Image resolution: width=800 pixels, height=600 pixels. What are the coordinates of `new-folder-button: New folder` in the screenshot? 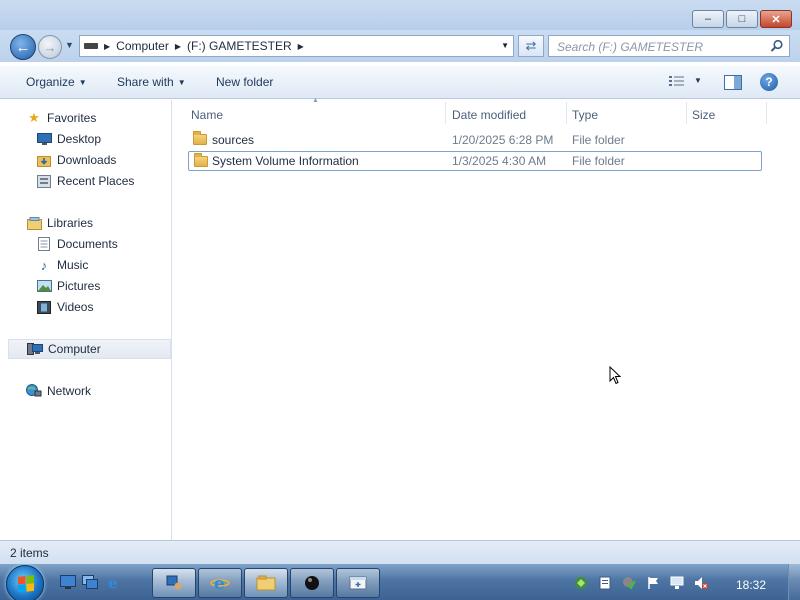 It's located at (244, 82).